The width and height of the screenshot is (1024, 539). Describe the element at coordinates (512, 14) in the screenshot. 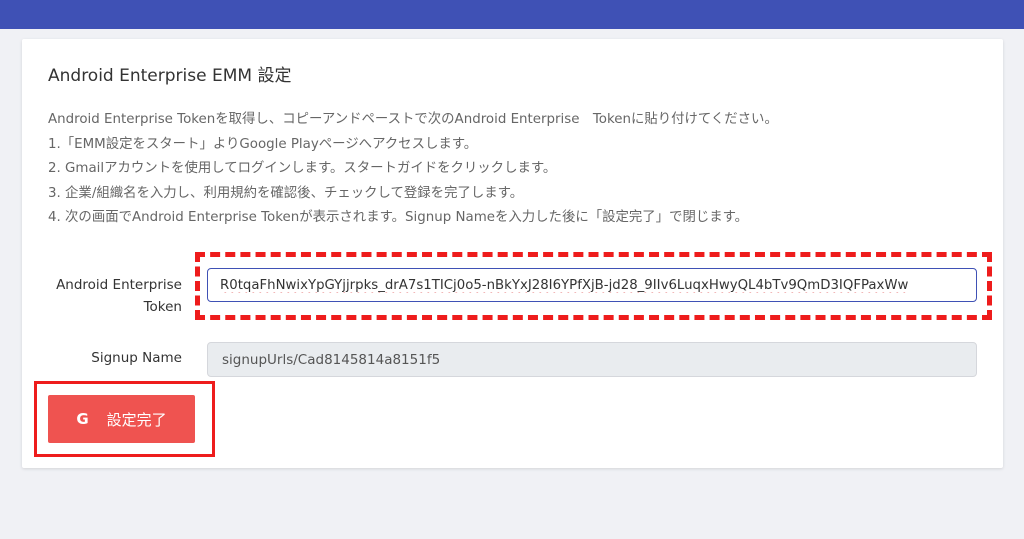

I see `top-app-bar` at that location.